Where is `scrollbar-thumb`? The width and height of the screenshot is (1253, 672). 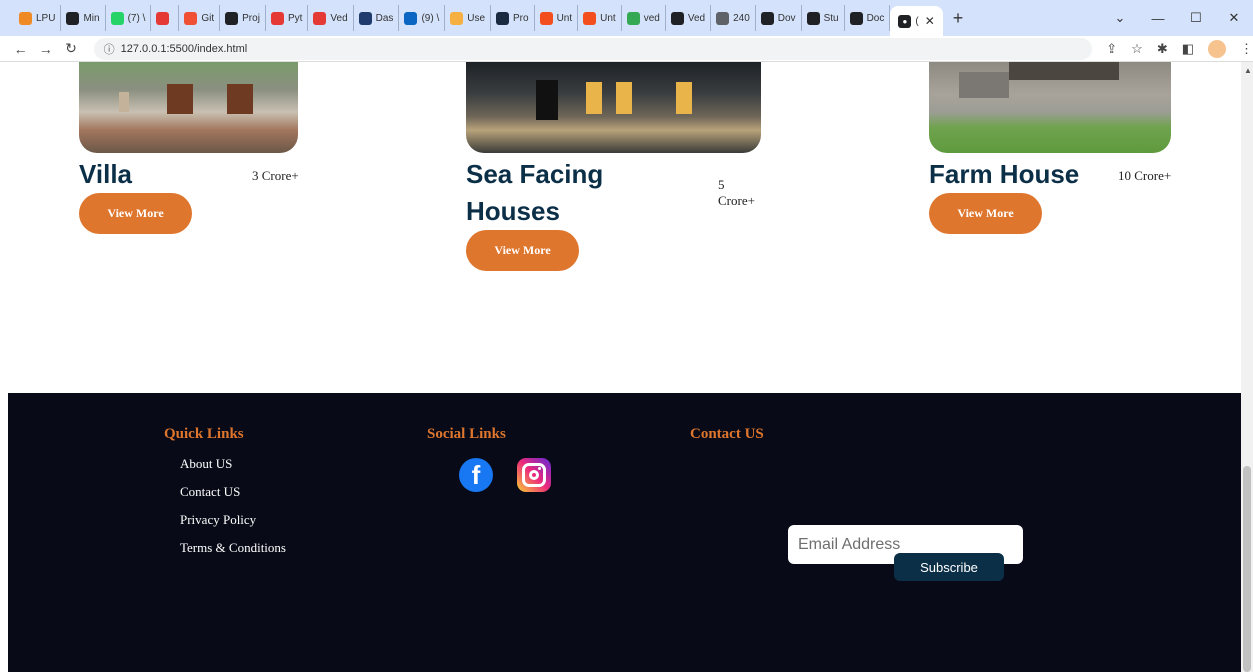
scrollbar-thumb is located at coordinates (1247, 569).